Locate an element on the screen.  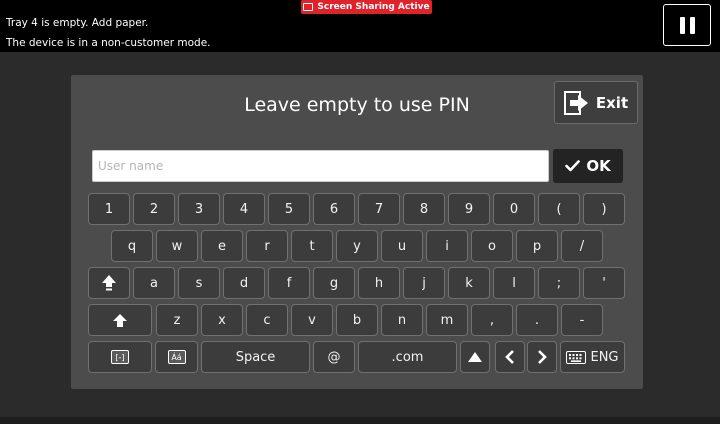
key-row1-9: 0 is located at coordinates (514, 209).